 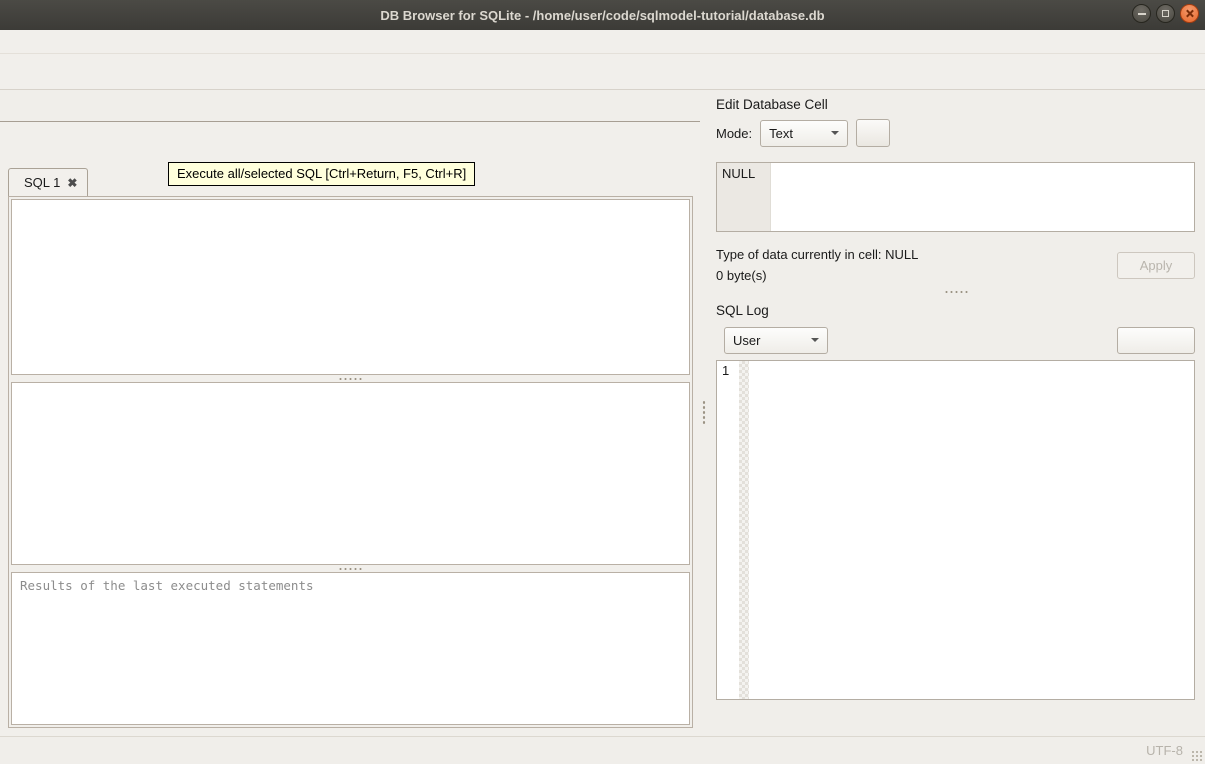 I want to click on menu-bar, so click(x=602, y=42).